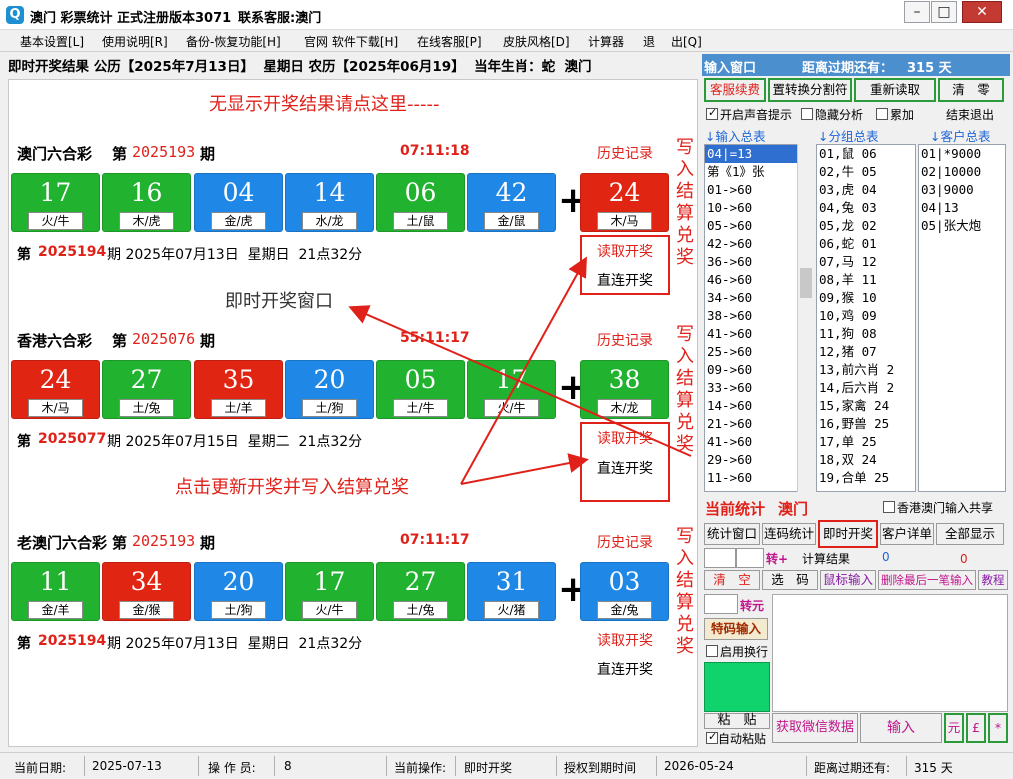  What do you see at coordinates (960, 135) in the screenshot?
I see `client-list-header: ↓客户总表` at bounding box center [960, 135].